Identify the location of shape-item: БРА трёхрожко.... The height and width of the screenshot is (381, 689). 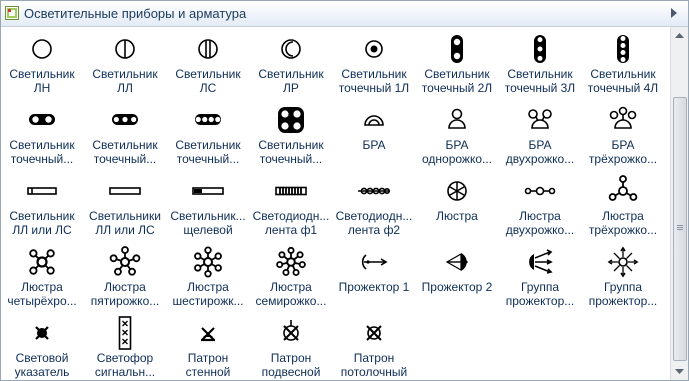
(623, 133).